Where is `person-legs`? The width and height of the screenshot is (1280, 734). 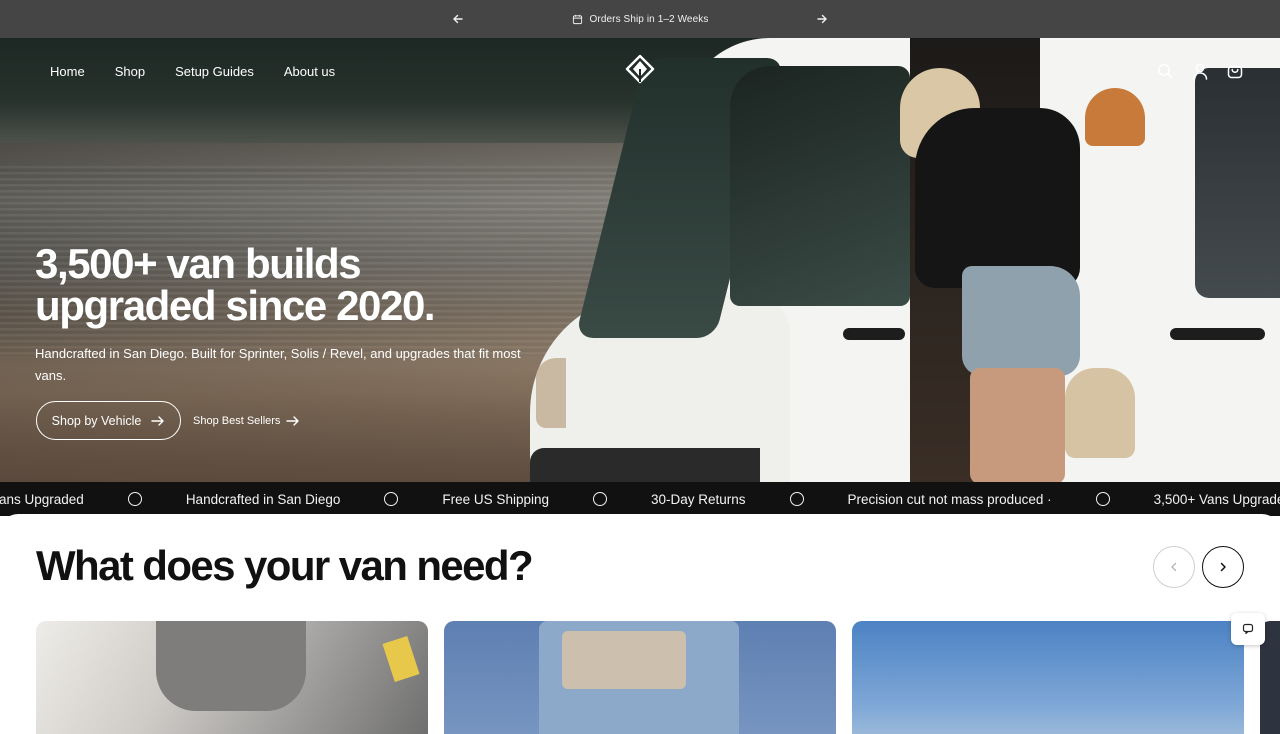 person-legs is located at coordinates (1017, 426).